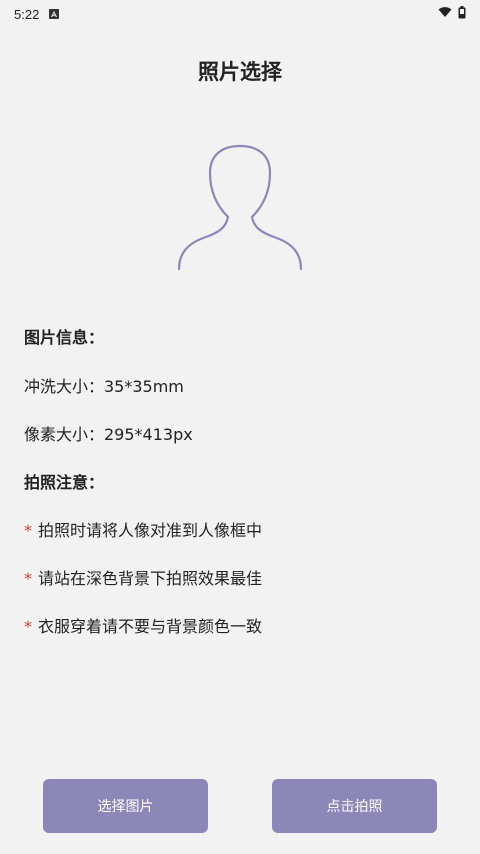 Image resolution: width=480 pixels, height=854 pixels. Describe the element at coordinates (150, 578) in the screenshot. I see `note-text: 请站在深色背景下拍照效果最佳` at that location.